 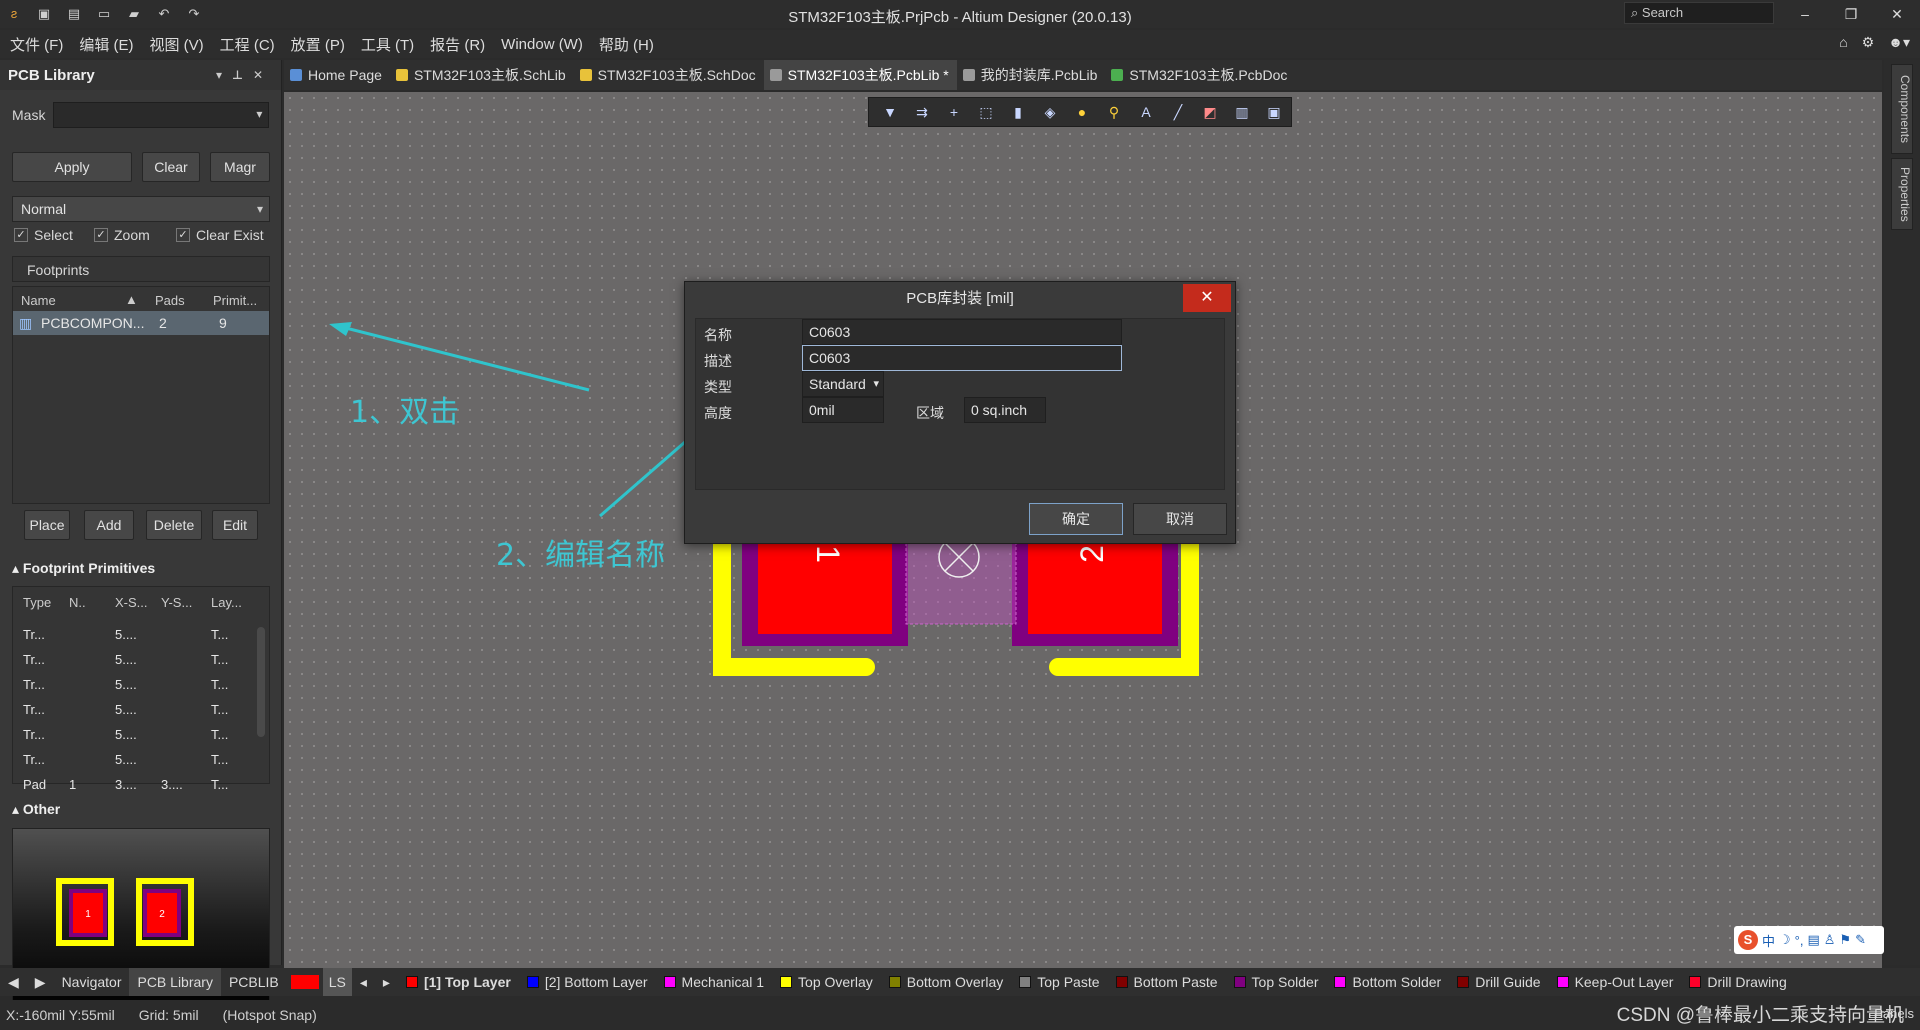 I want to click on wrench-icon: ✎, so click(x=1860, y=940).